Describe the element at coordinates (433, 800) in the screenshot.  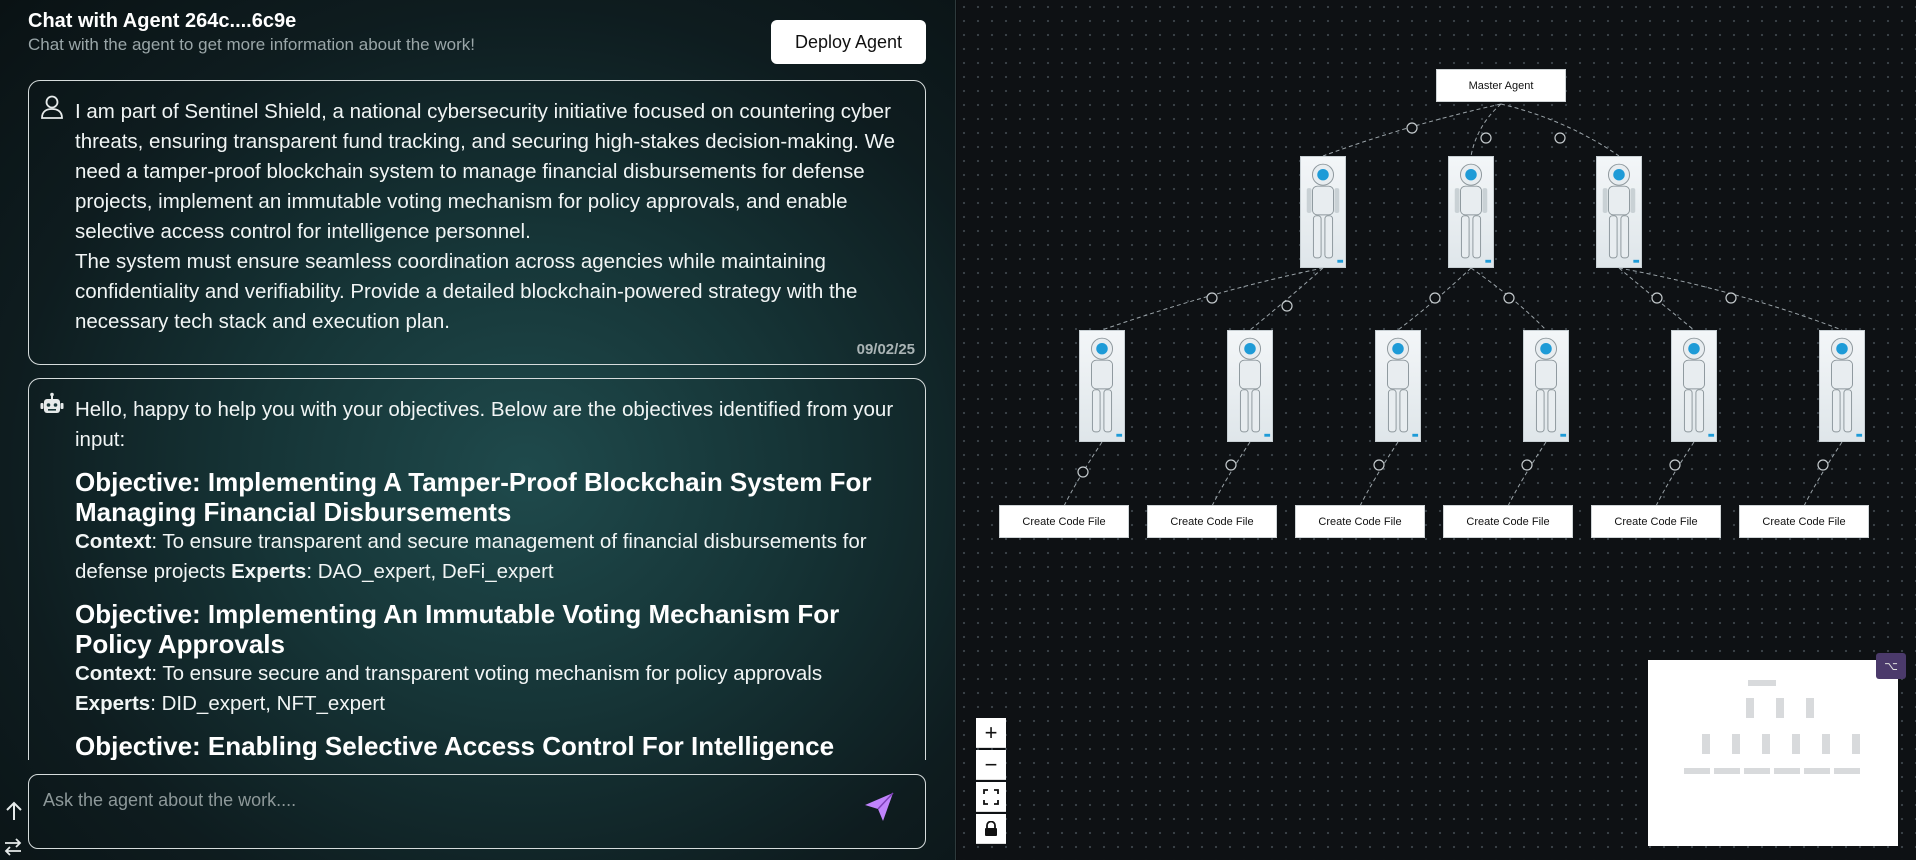
I see `chat-input` at that location.